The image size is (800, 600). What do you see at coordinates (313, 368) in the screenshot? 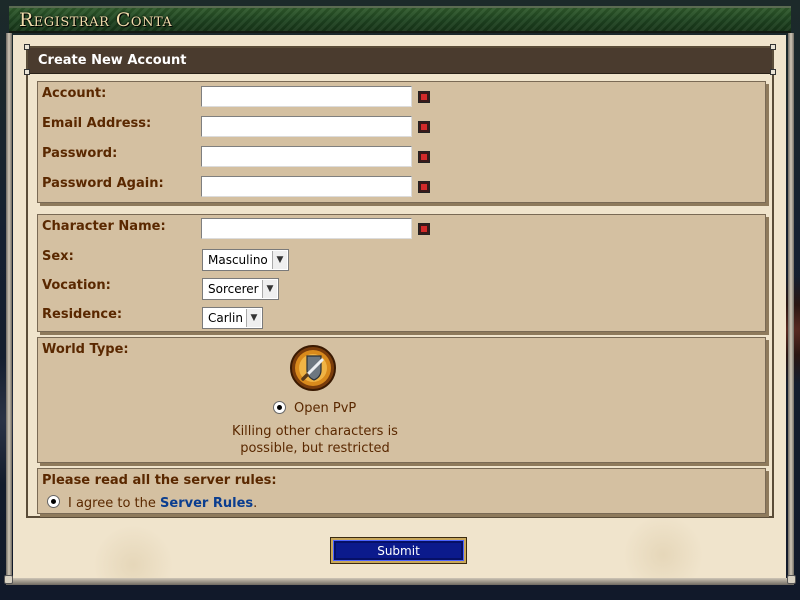
I see `sword-shield-icon` at bounding box center [313, 368].